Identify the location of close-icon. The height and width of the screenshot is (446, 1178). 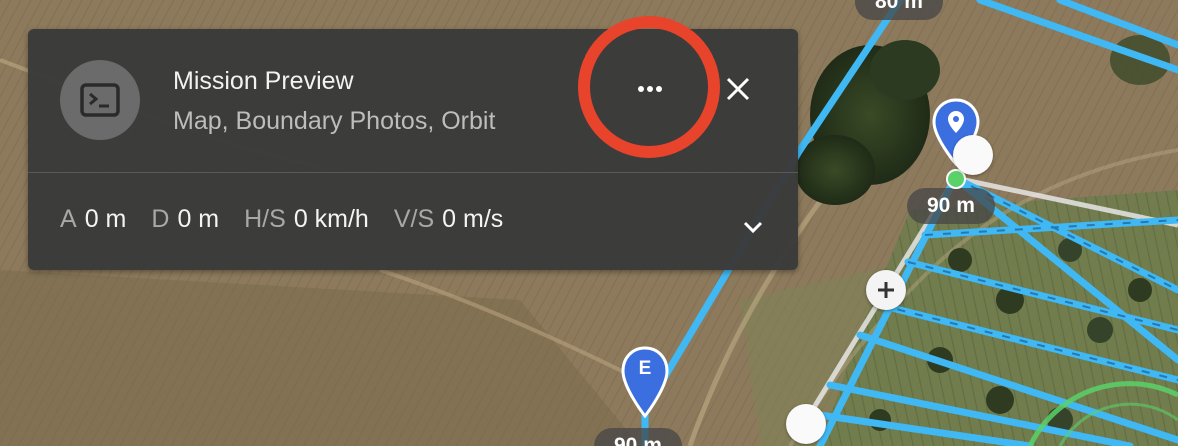
(738, 89).